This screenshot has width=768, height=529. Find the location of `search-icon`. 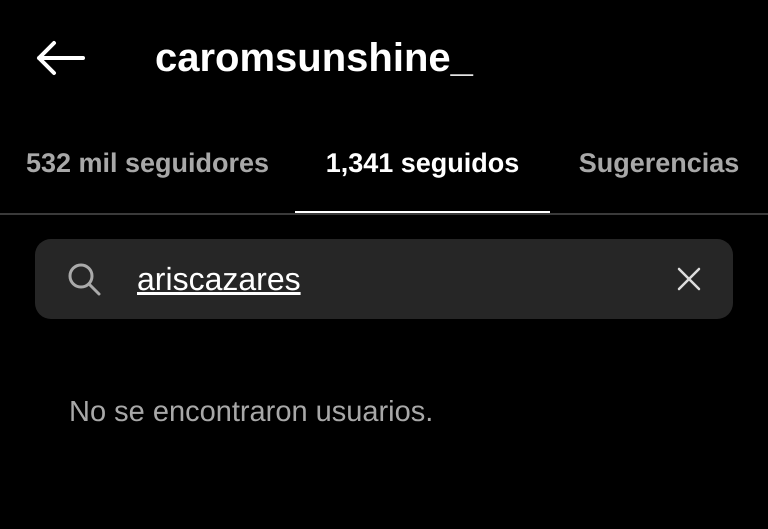

search-icon is located at coordinates (84, 279).